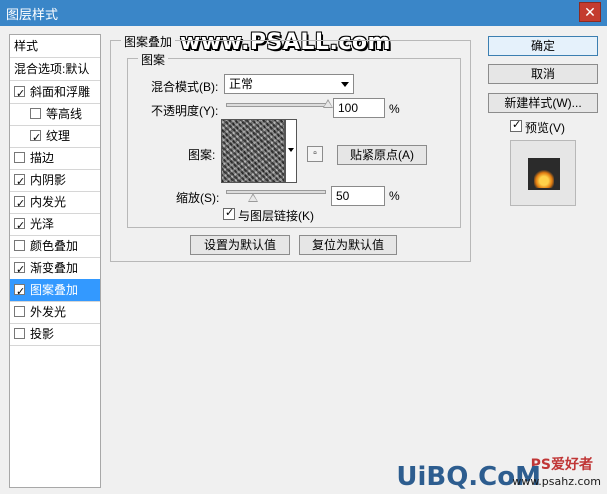 The image size is (607, 494). I want to click on sidebar-item-2: 纹理, so click(55, 137).